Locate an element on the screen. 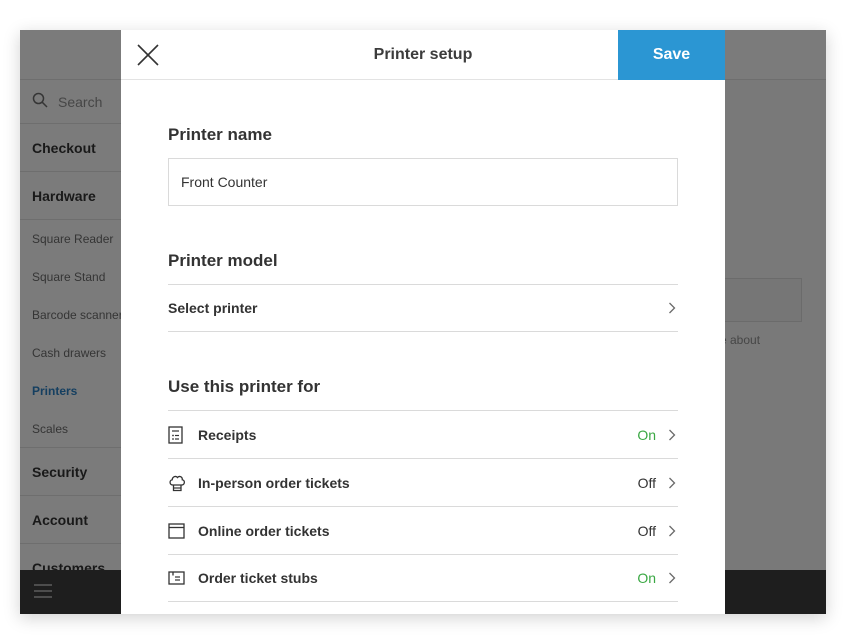  receipt-icon is located at coordinates (183, 434).